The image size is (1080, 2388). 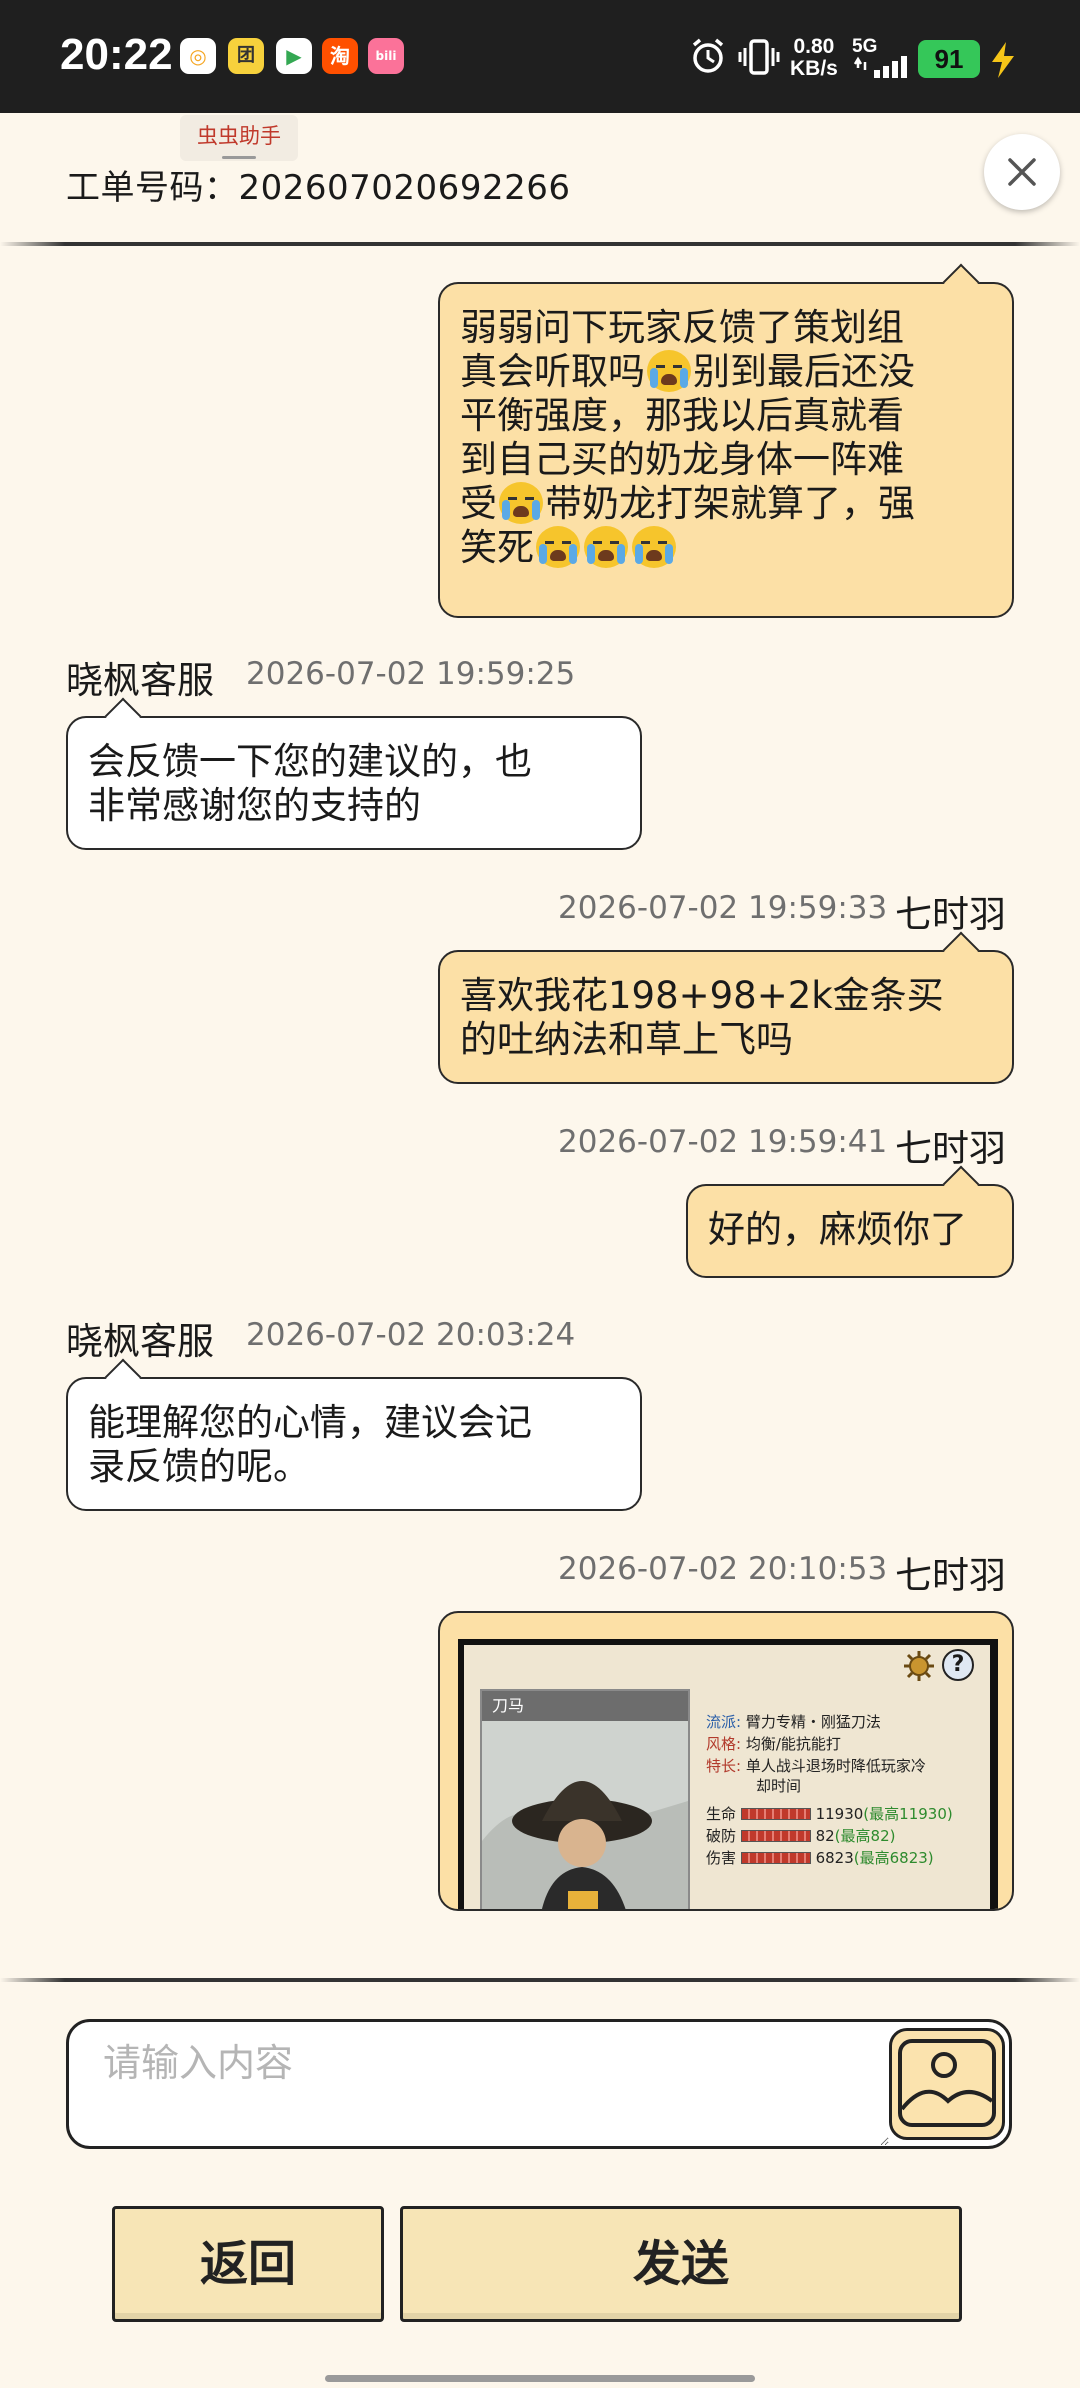 What do you see at coordinates (386, 56) in the screenshot?
I see `bilibili-icon: bili` at bounding box center [386, 56].